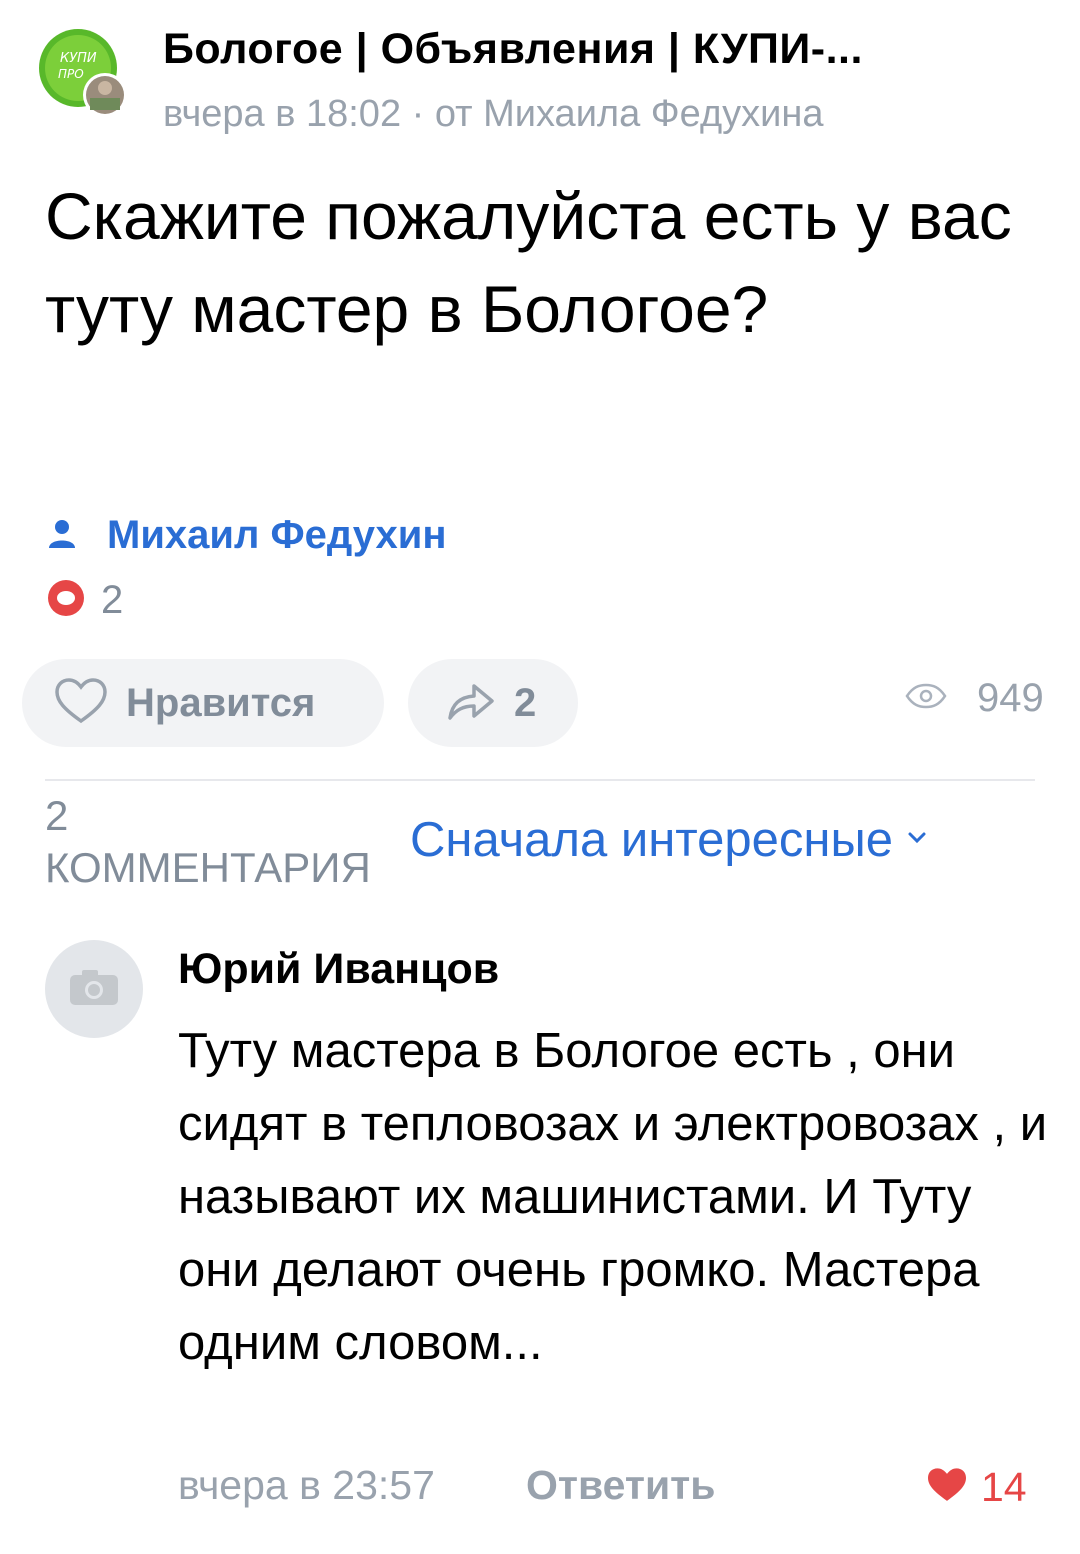 Image resolution: width=1080 pixels, height=1554 pixels. What do you see at coordinates (525, 702) in the screenshot?
I see `share-count: 2` at bounding box center [525, 702].